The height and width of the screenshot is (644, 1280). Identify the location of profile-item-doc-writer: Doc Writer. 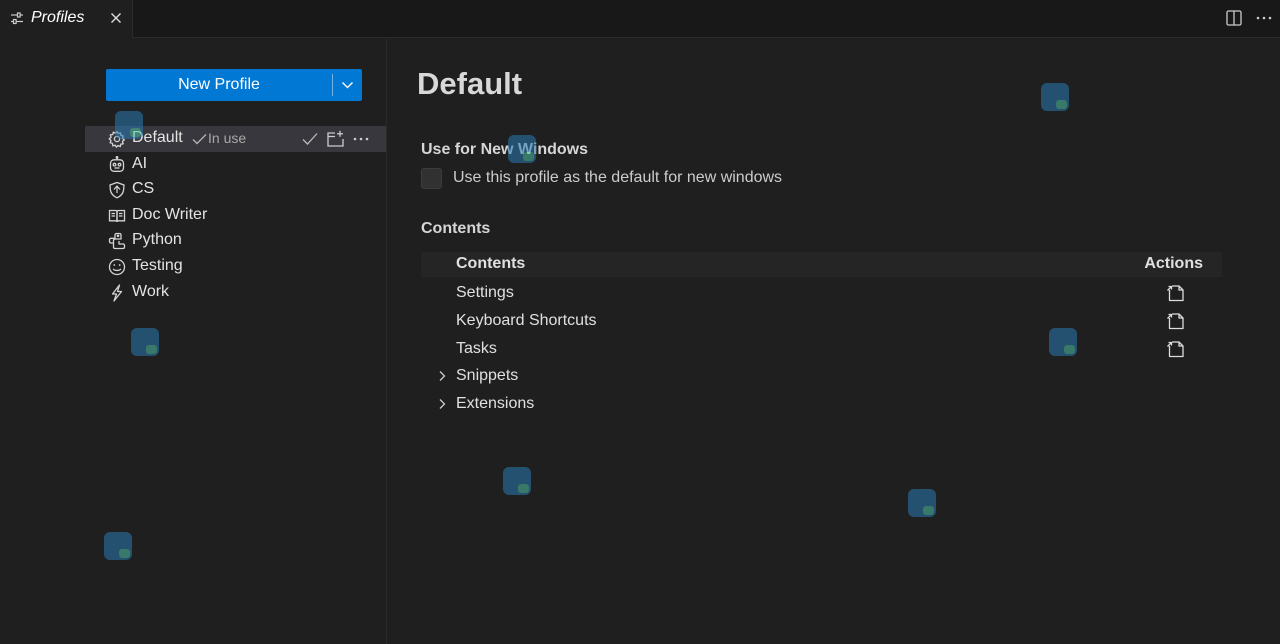
(235, 216).